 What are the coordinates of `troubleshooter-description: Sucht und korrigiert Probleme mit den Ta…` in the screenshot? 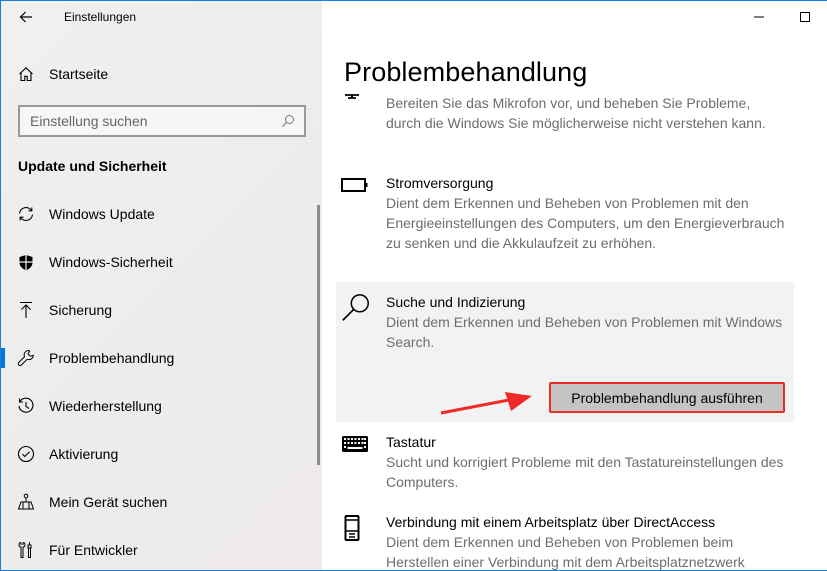 It's located at (585, 472).